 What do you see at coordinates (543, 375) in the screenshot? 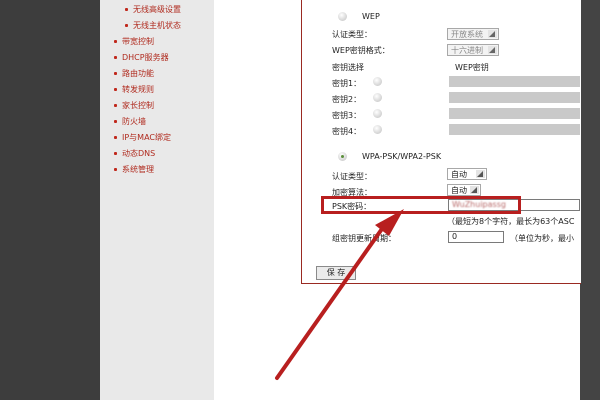
I see `watermark-subtitle: luyouqi.com` at bounding box center [543, 375].